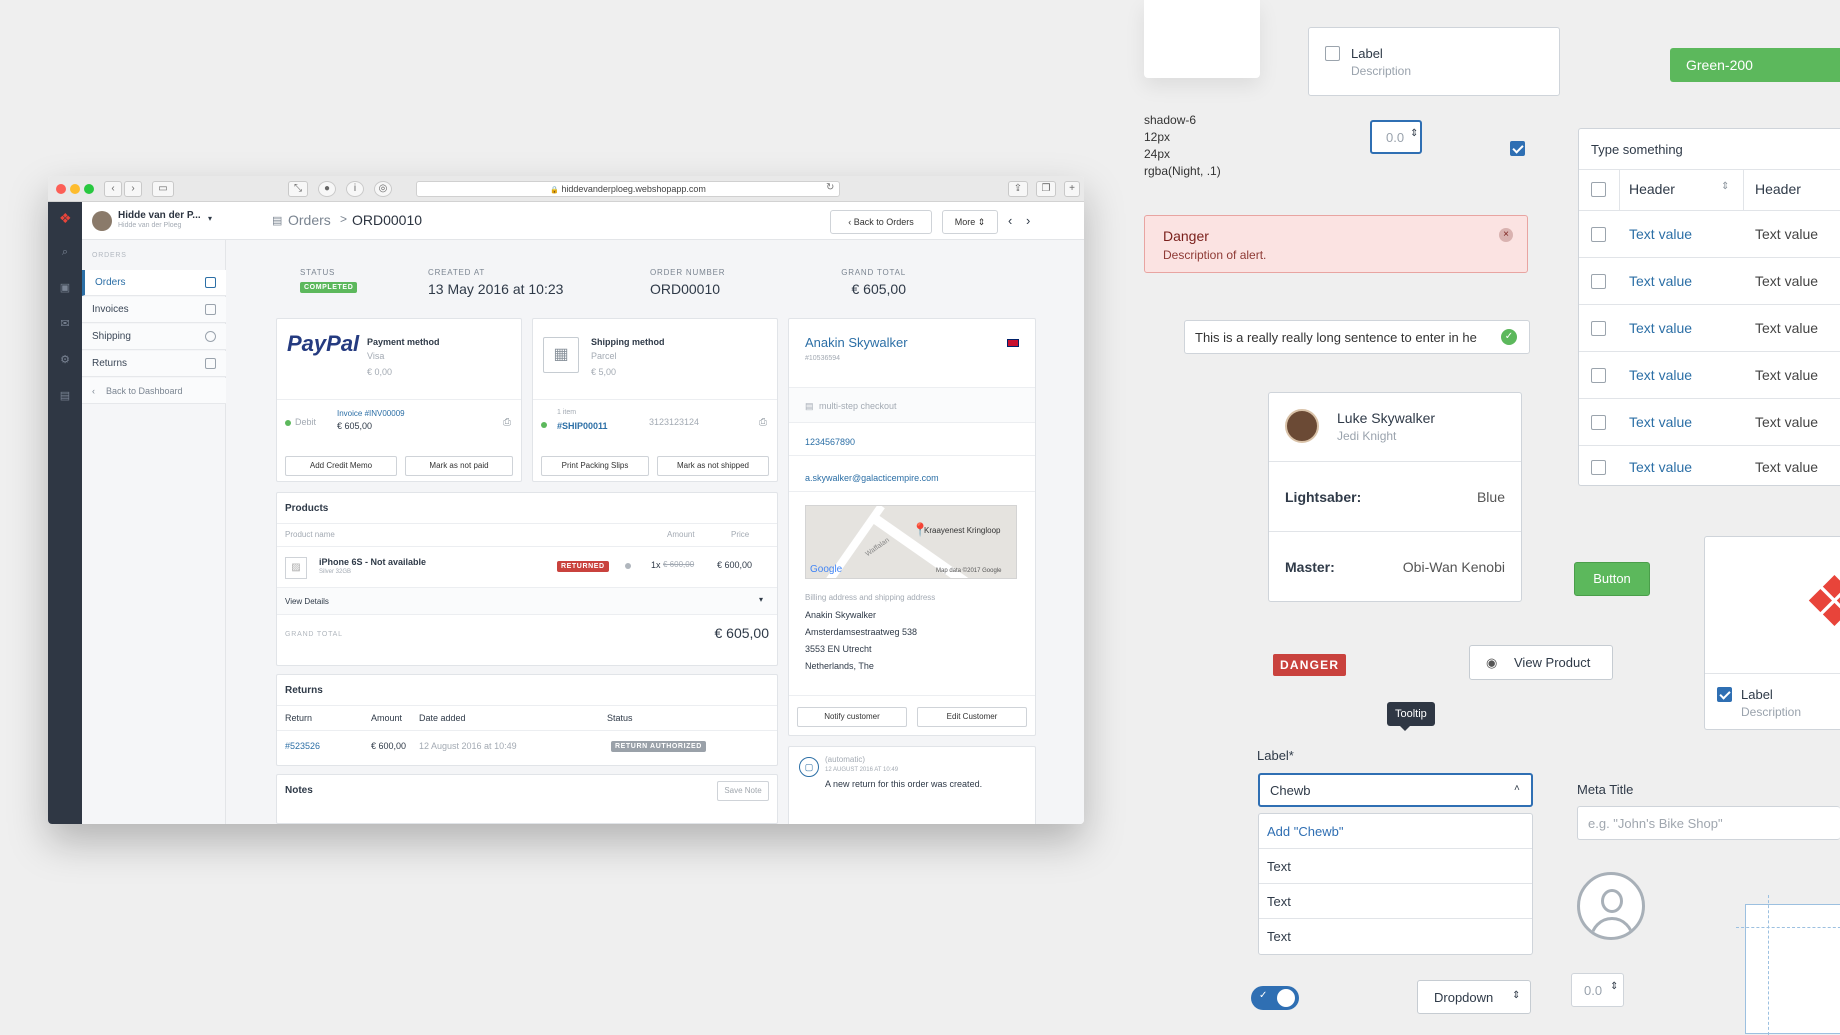 This screenshot has width=1840, height=1035. Describe the element at coordinates (628, 189) in the screenshot. I see `address-bar: 🔒 hiddevanderploeg.webshopapp.com` at that location.